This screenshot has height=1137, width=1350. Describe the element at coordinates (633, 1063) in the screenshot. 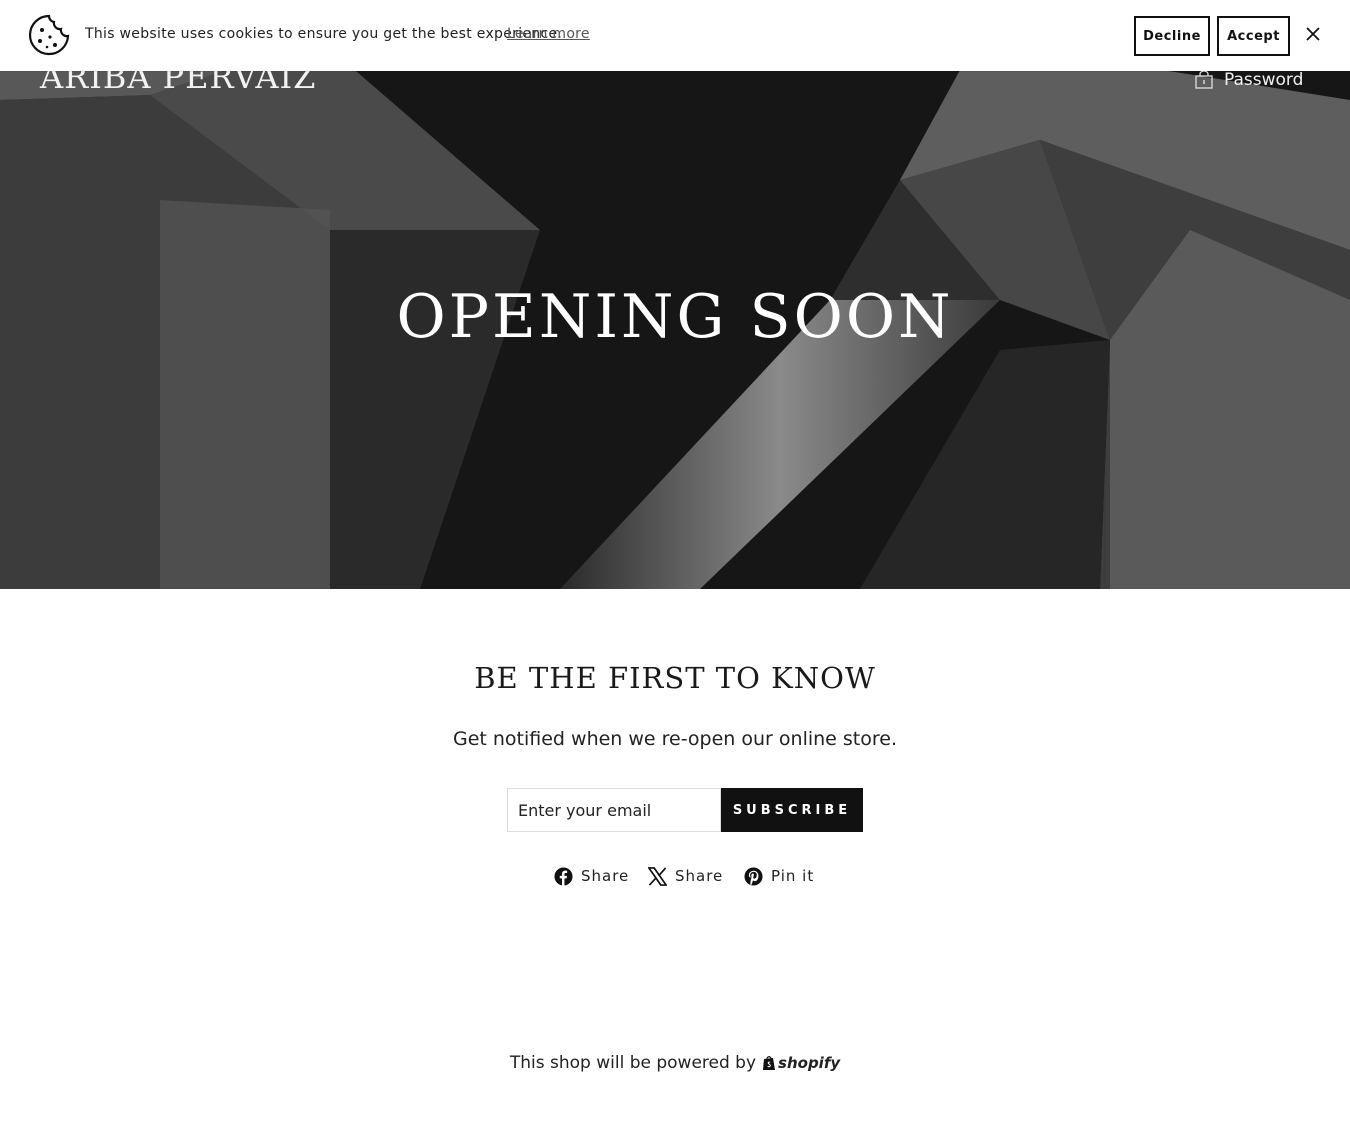

I see `powered-by-text: This shop will be powered by` at that location.